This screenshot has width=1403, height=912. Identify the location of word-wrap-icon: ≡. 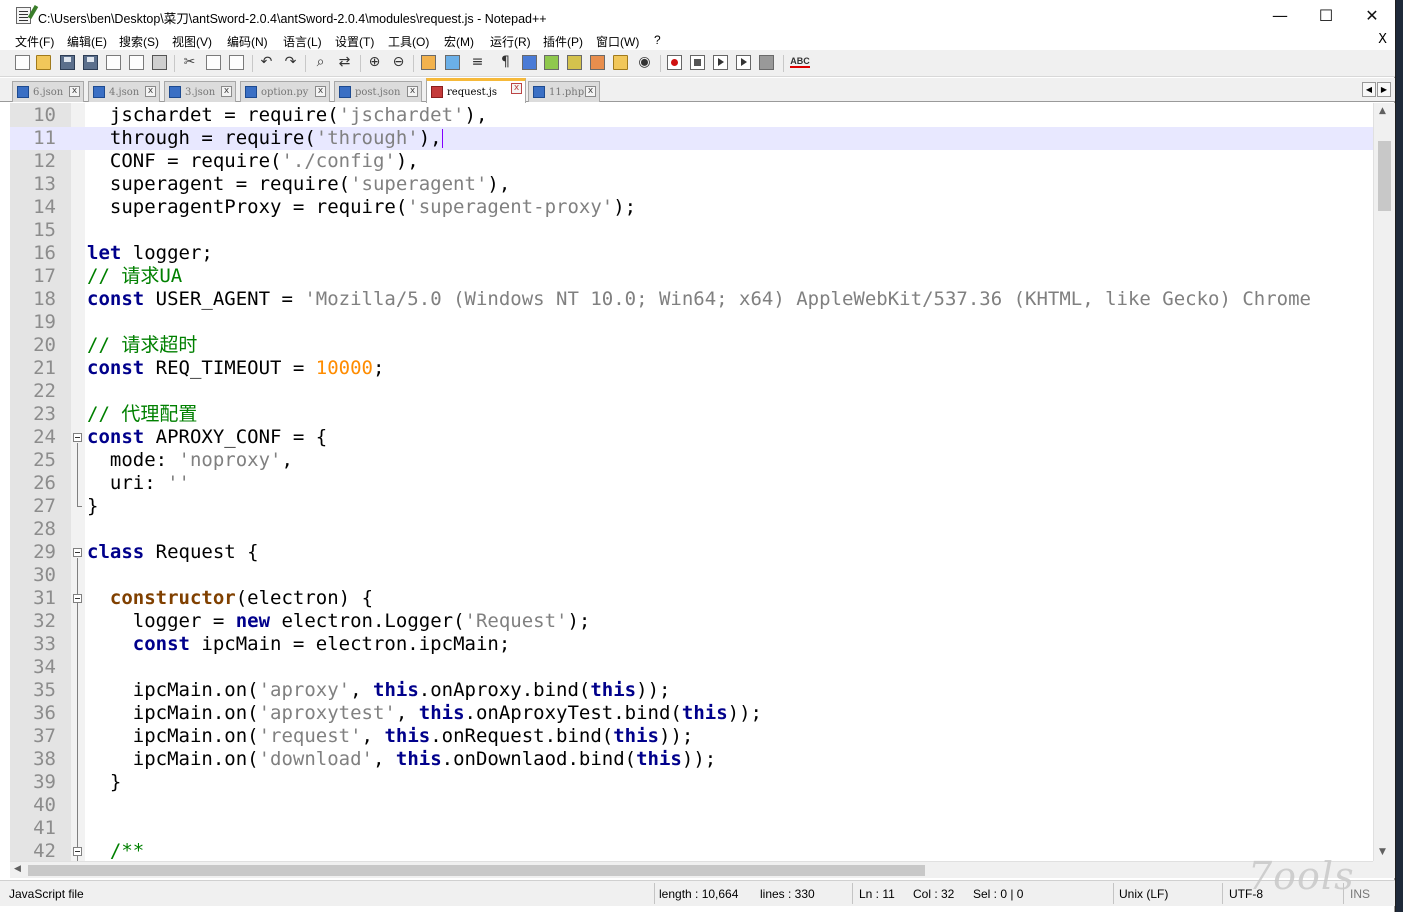
(477, 62).